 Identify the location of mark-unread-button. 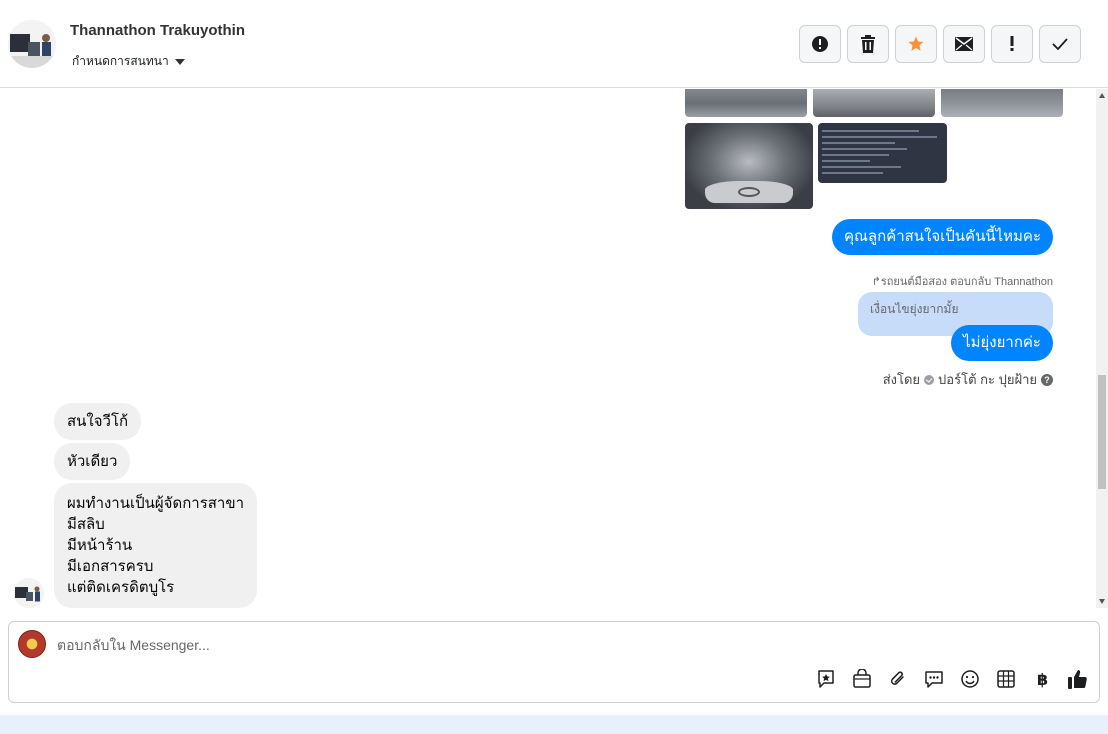
(964, 44).